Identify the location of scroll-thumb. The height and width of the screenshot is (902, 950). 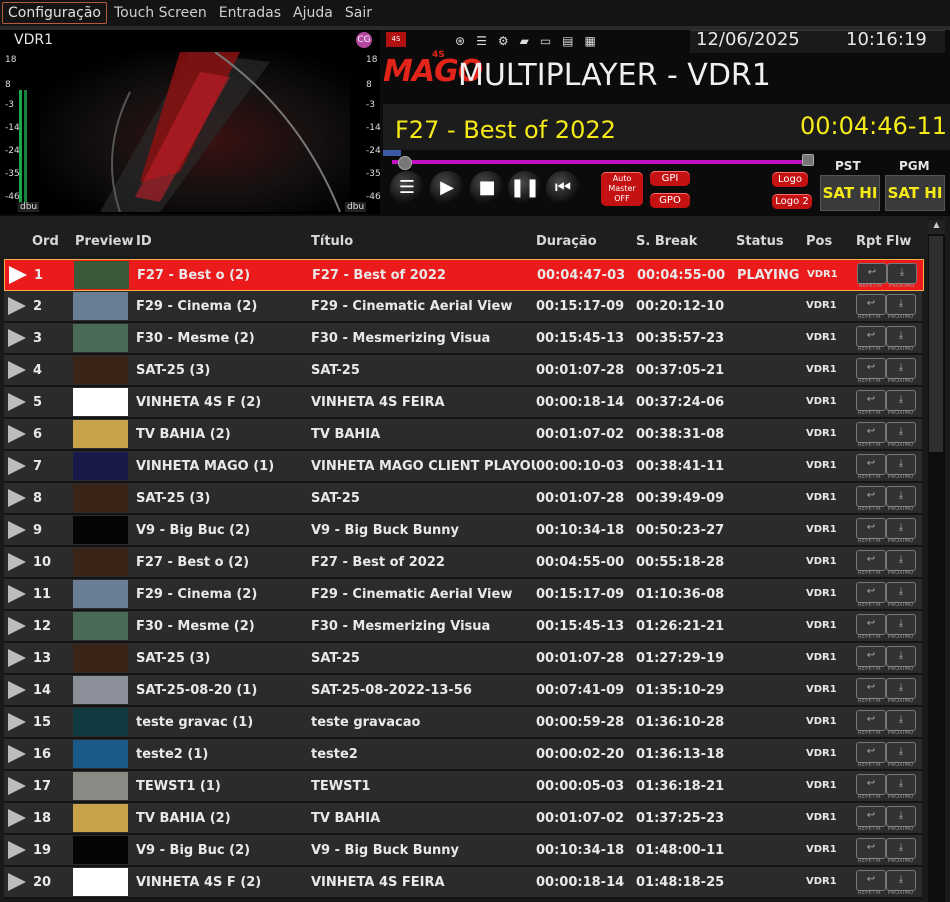
(936, 344).